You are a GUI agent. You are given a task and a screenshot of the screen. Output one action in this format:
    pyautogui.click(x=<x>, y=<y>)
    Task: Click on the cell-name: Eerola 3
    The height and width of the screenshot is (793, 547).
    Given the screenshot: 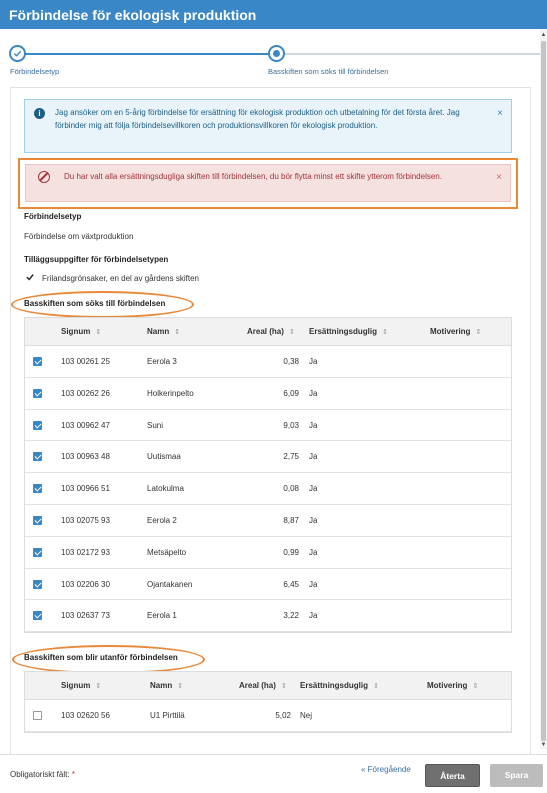 What is the action you would take?
    pyautogui.click(x=162, y=361)
    